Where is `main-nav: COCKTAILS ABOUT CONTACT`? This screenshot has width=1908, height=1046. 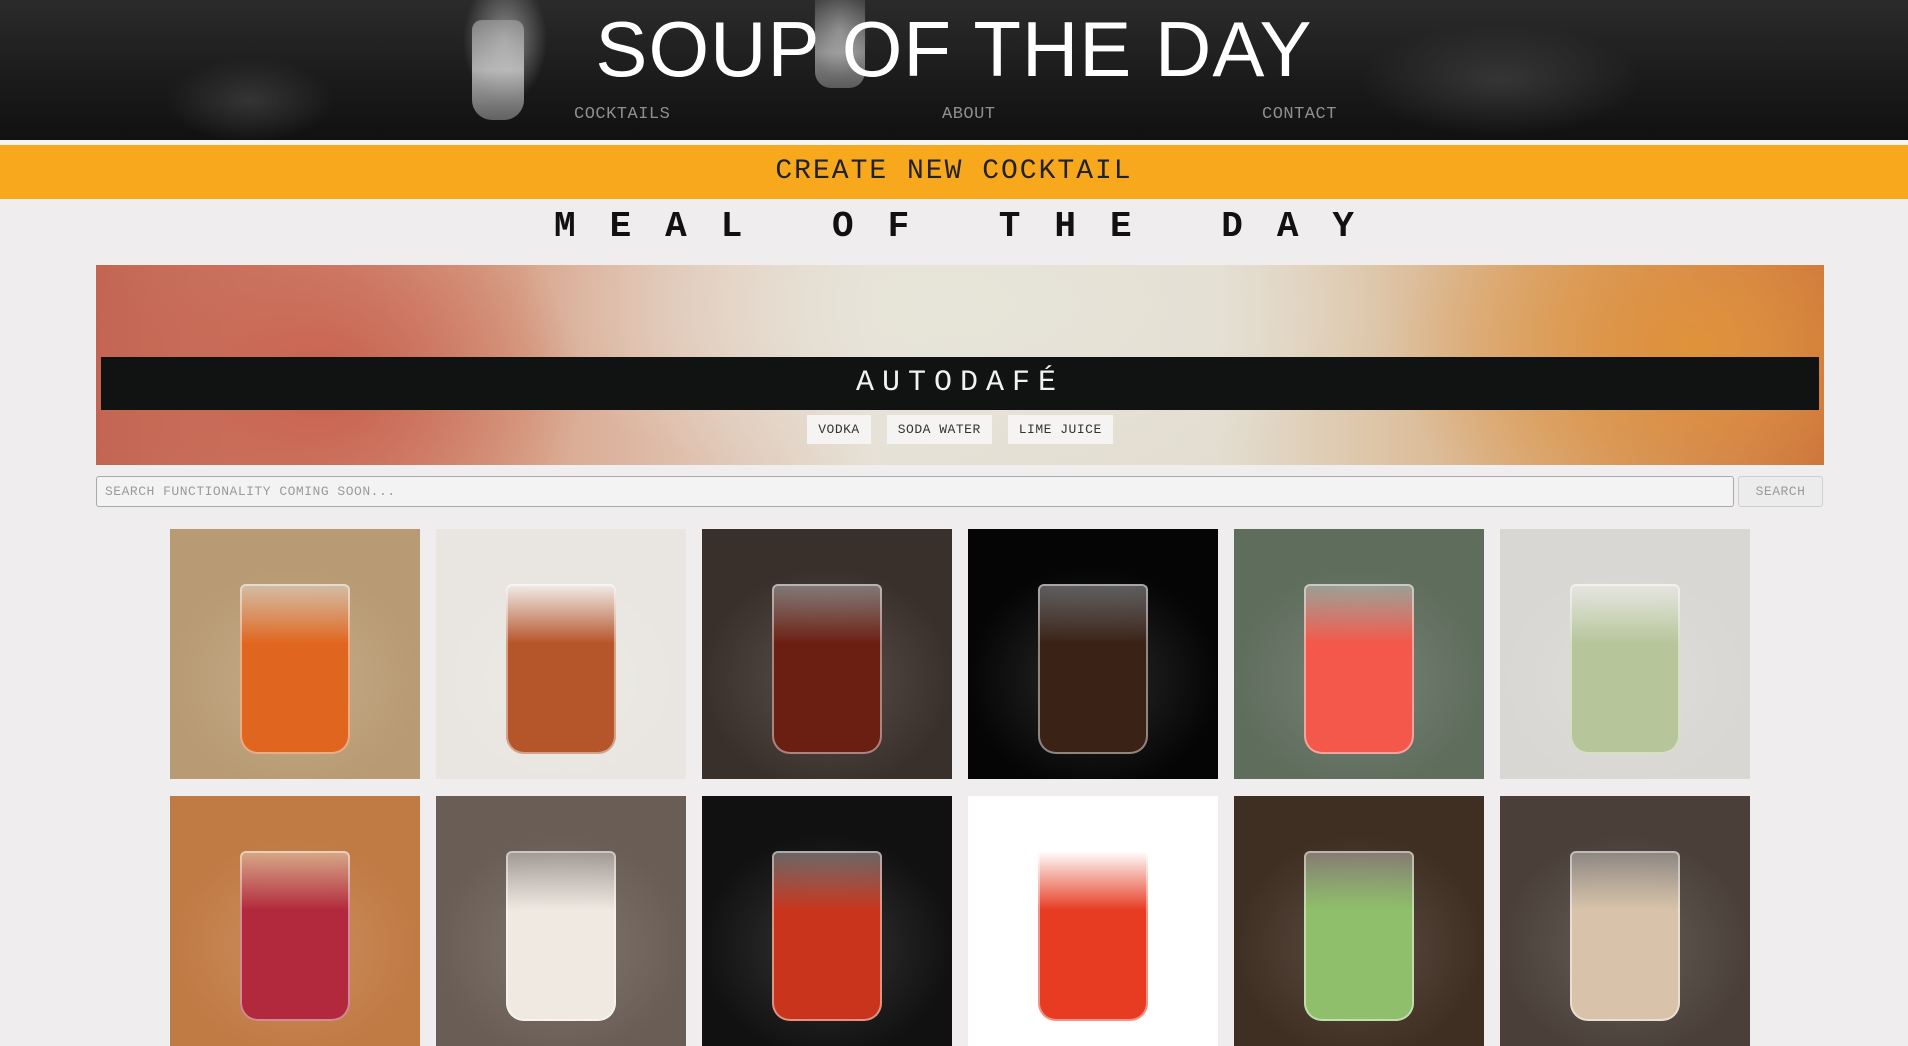
main-nav: COCKTAILS ABOUT CONTACT is located at coordinates (954, 117).